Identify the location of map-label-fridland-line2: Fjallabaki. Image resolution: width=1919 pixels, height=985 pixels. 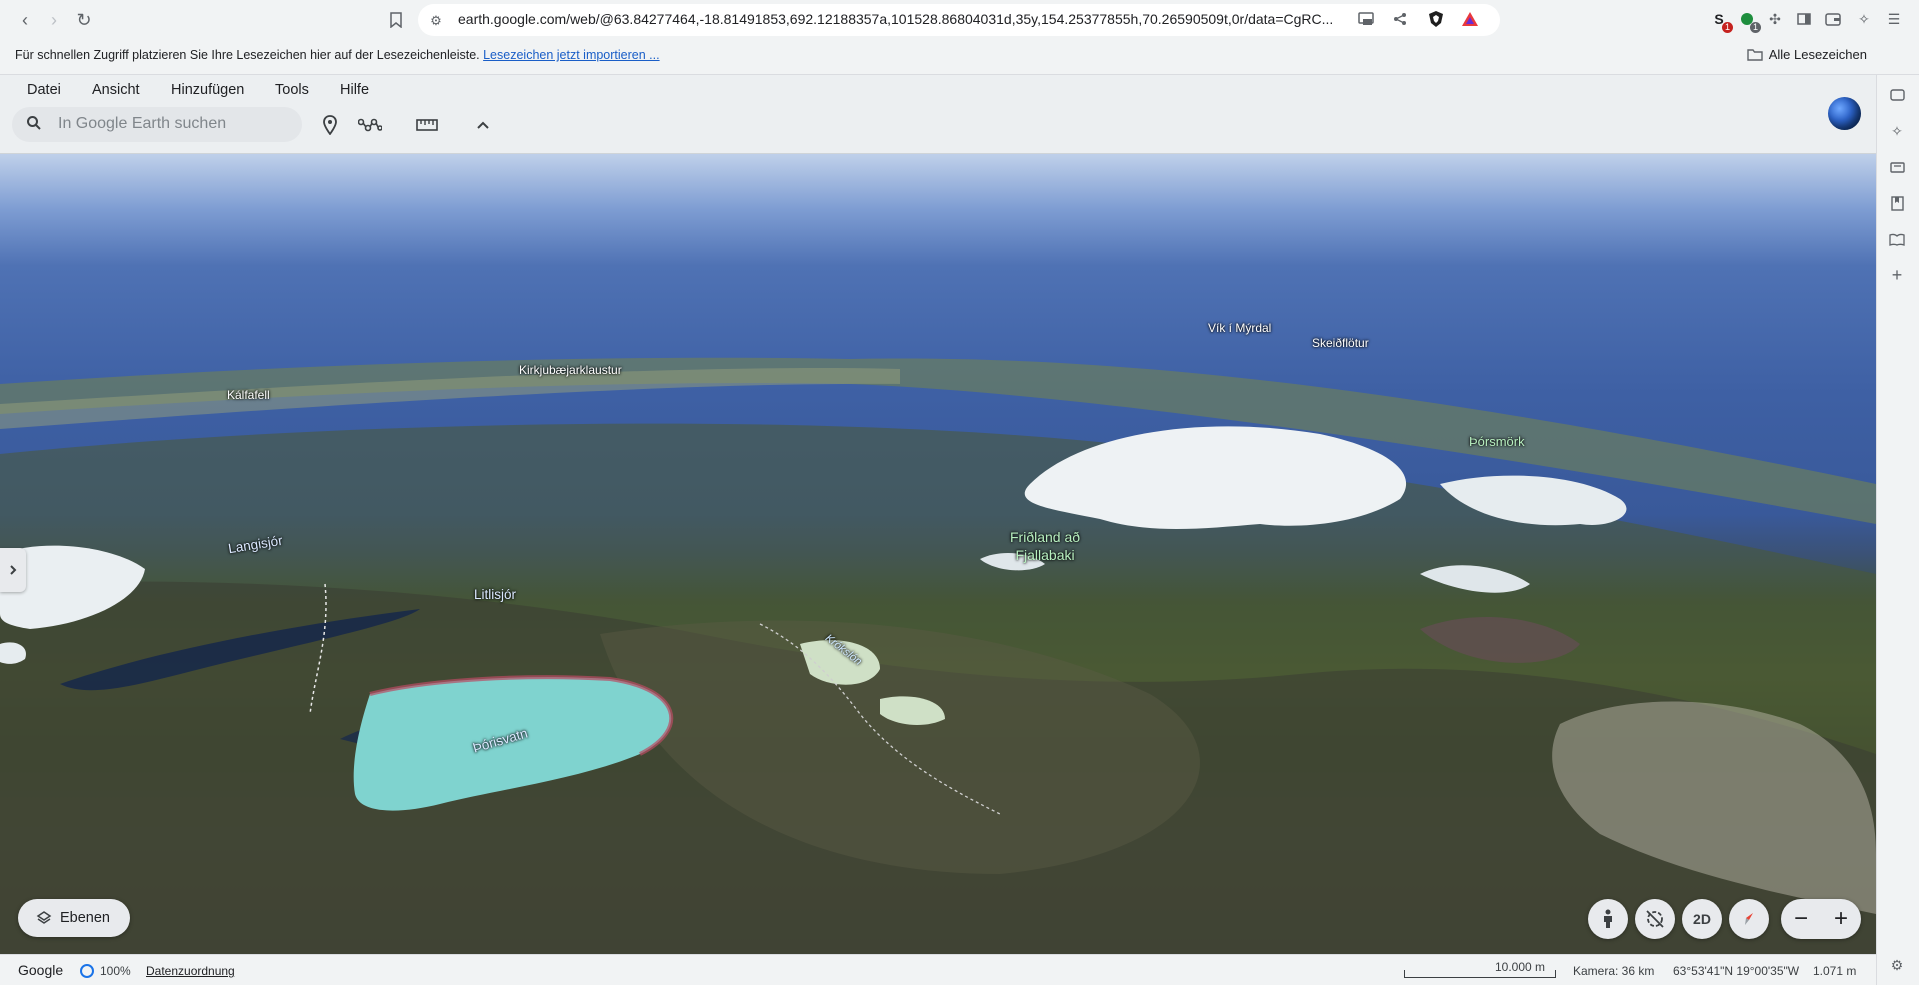
(1045, 555).